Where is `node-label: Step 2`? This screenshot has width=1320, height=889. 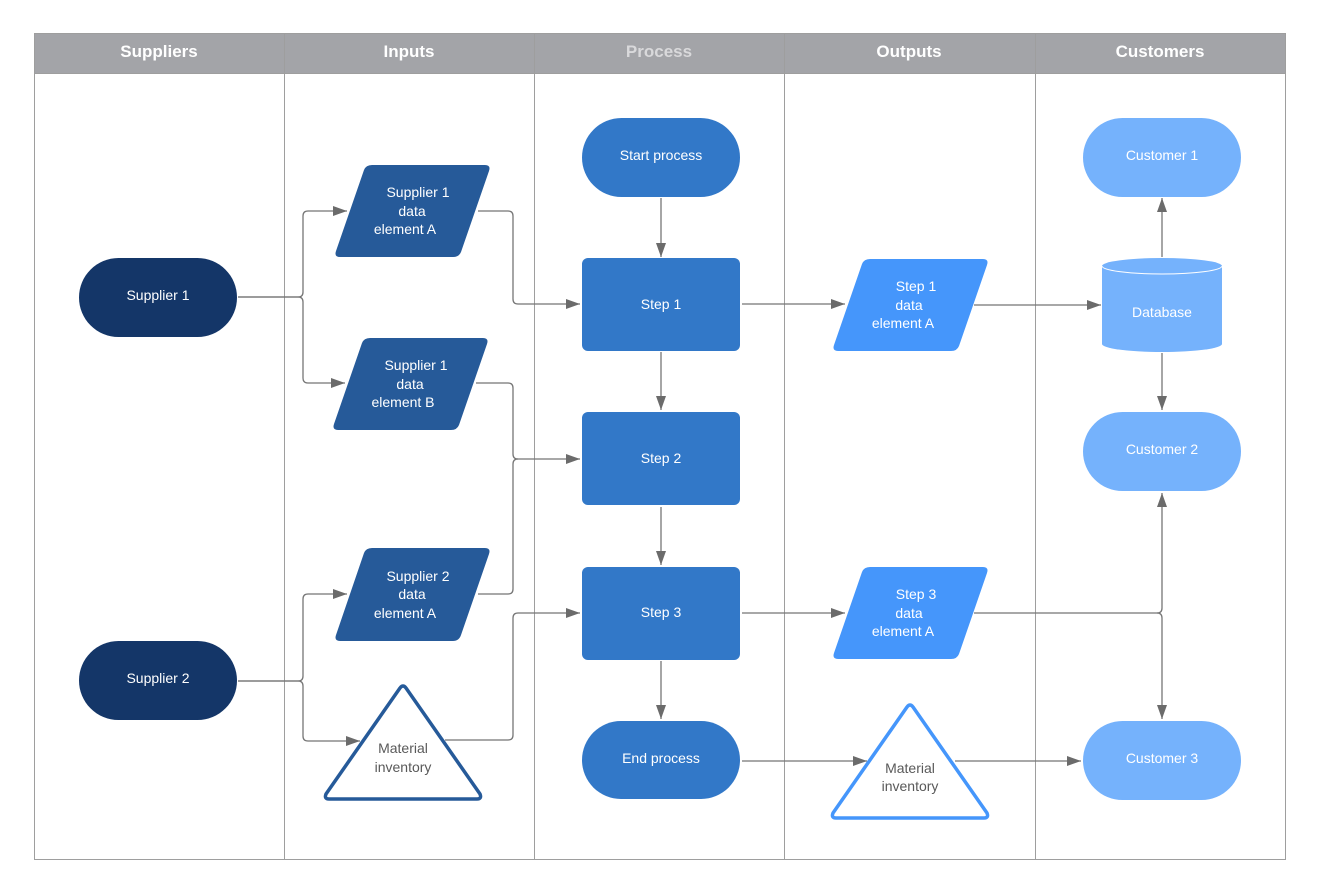 node-label: Step 2 is located at coordinates (661, 458).